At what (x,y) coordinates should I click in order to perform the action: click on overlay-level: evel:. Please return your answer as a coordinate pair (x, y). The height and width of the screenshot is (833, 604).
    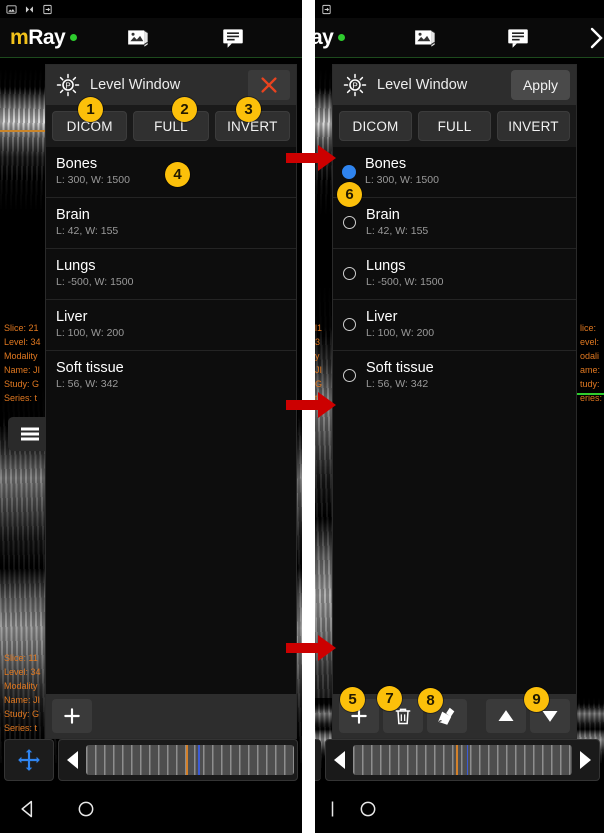
    Looking at the image, I should click on (589, 342).